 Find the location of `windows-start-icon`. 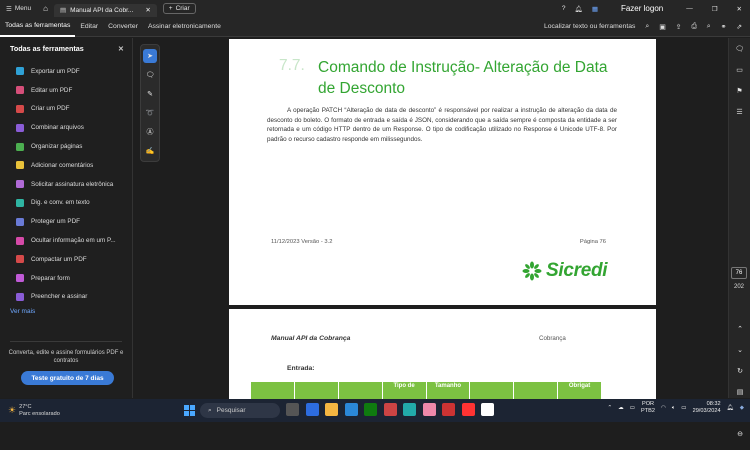

windows-start-icon is located at coordinates (189, 410).